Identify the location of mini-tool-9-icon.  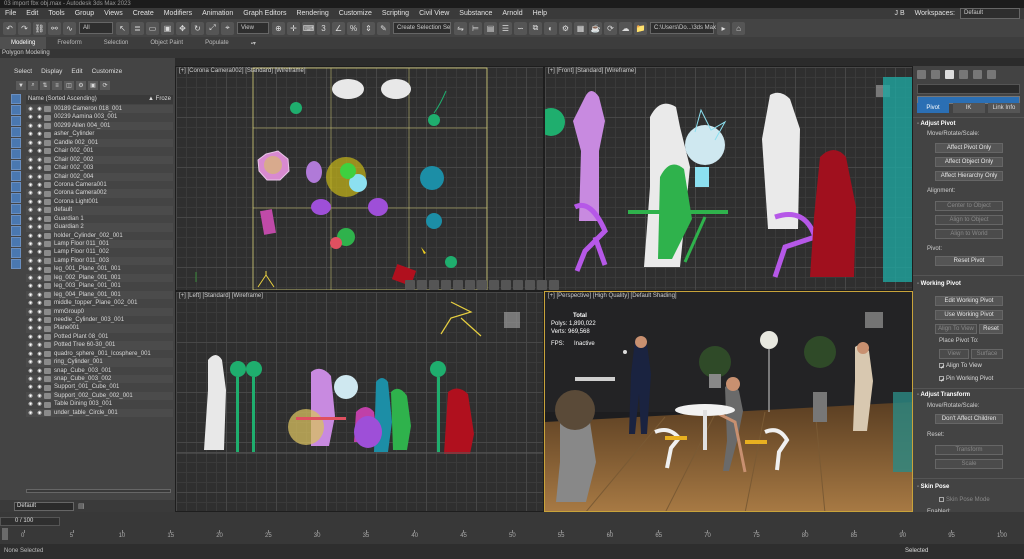
(506, 285).